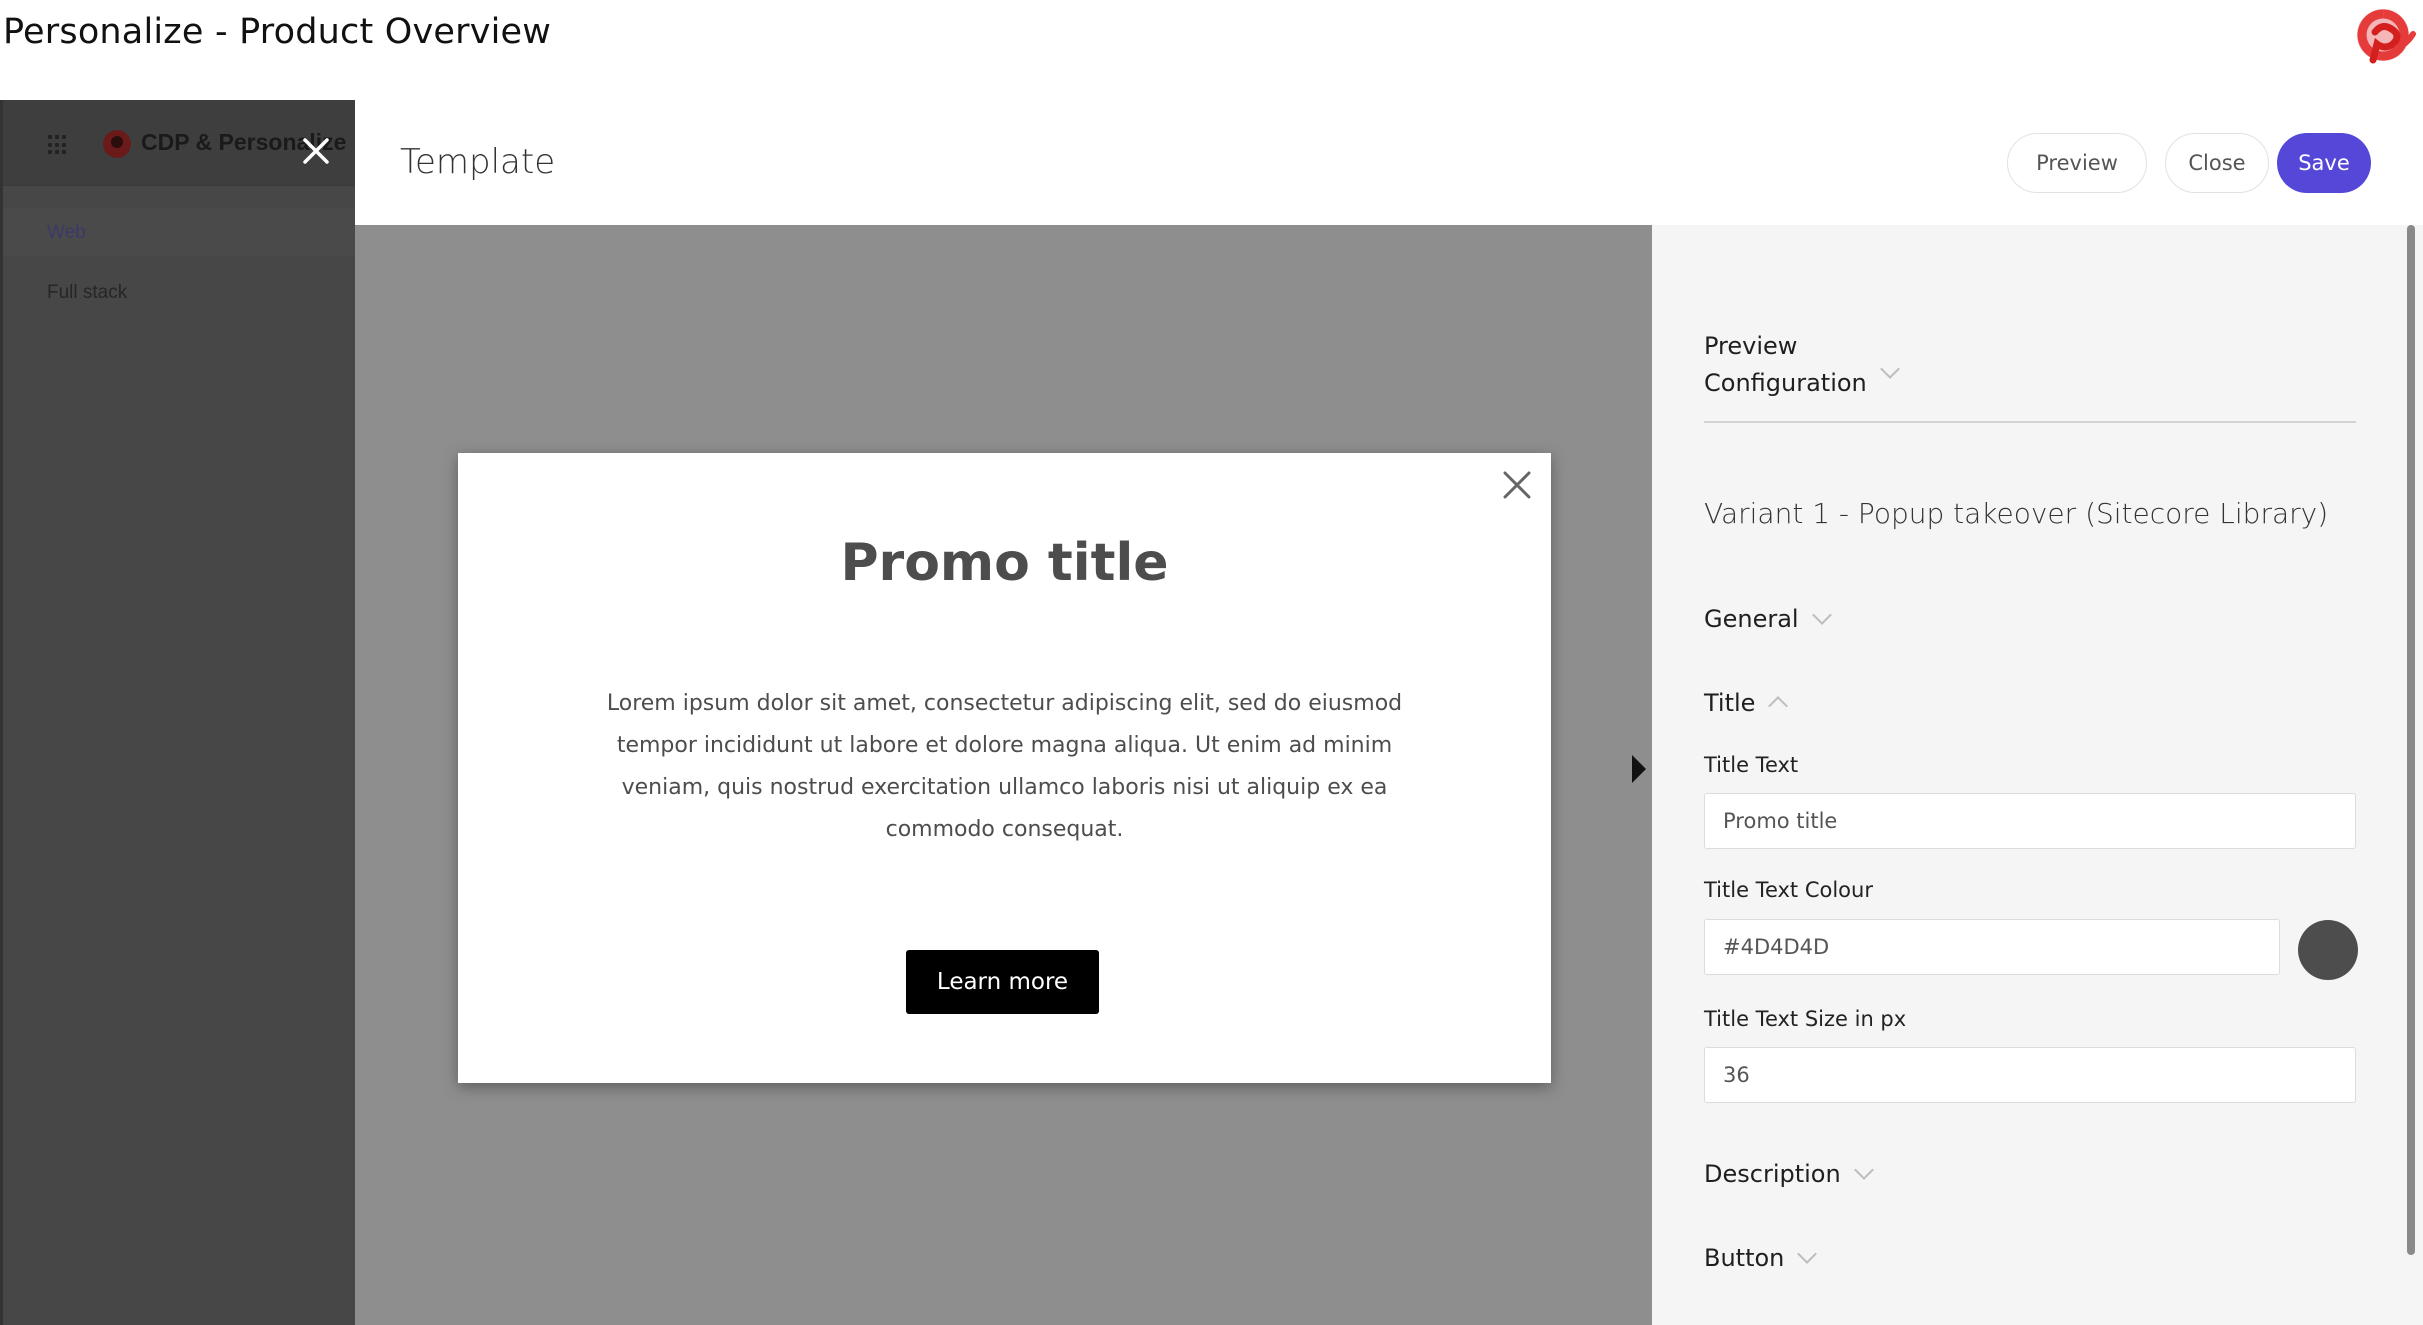 This screenshot has height=1325, width=2423. What do you see at coordinates (2030, 422) in the screenshot?
I see `divider` at bounding box center [2030, 422].